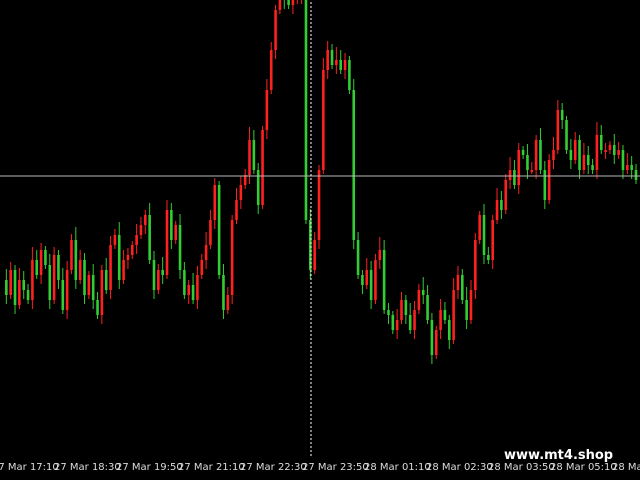  Describe the element at coordinates (626, 467) in the screenshot. I see `time-axis-label: 28 Mar` at that location.